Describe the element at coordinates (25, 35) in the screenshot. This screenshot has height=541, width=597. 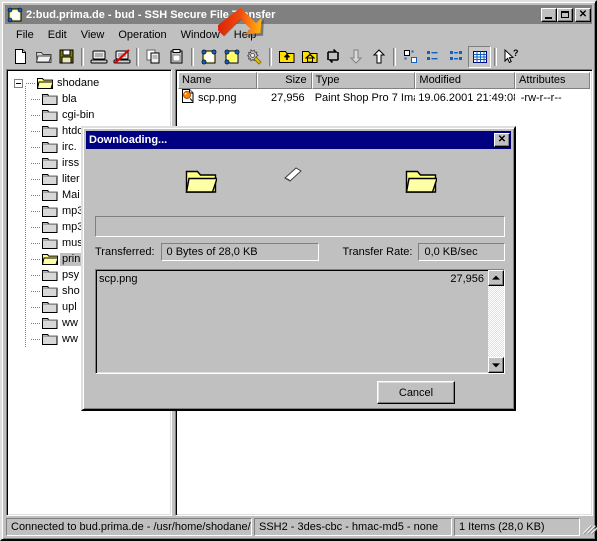
I see `menu-item-file: File` at that location.